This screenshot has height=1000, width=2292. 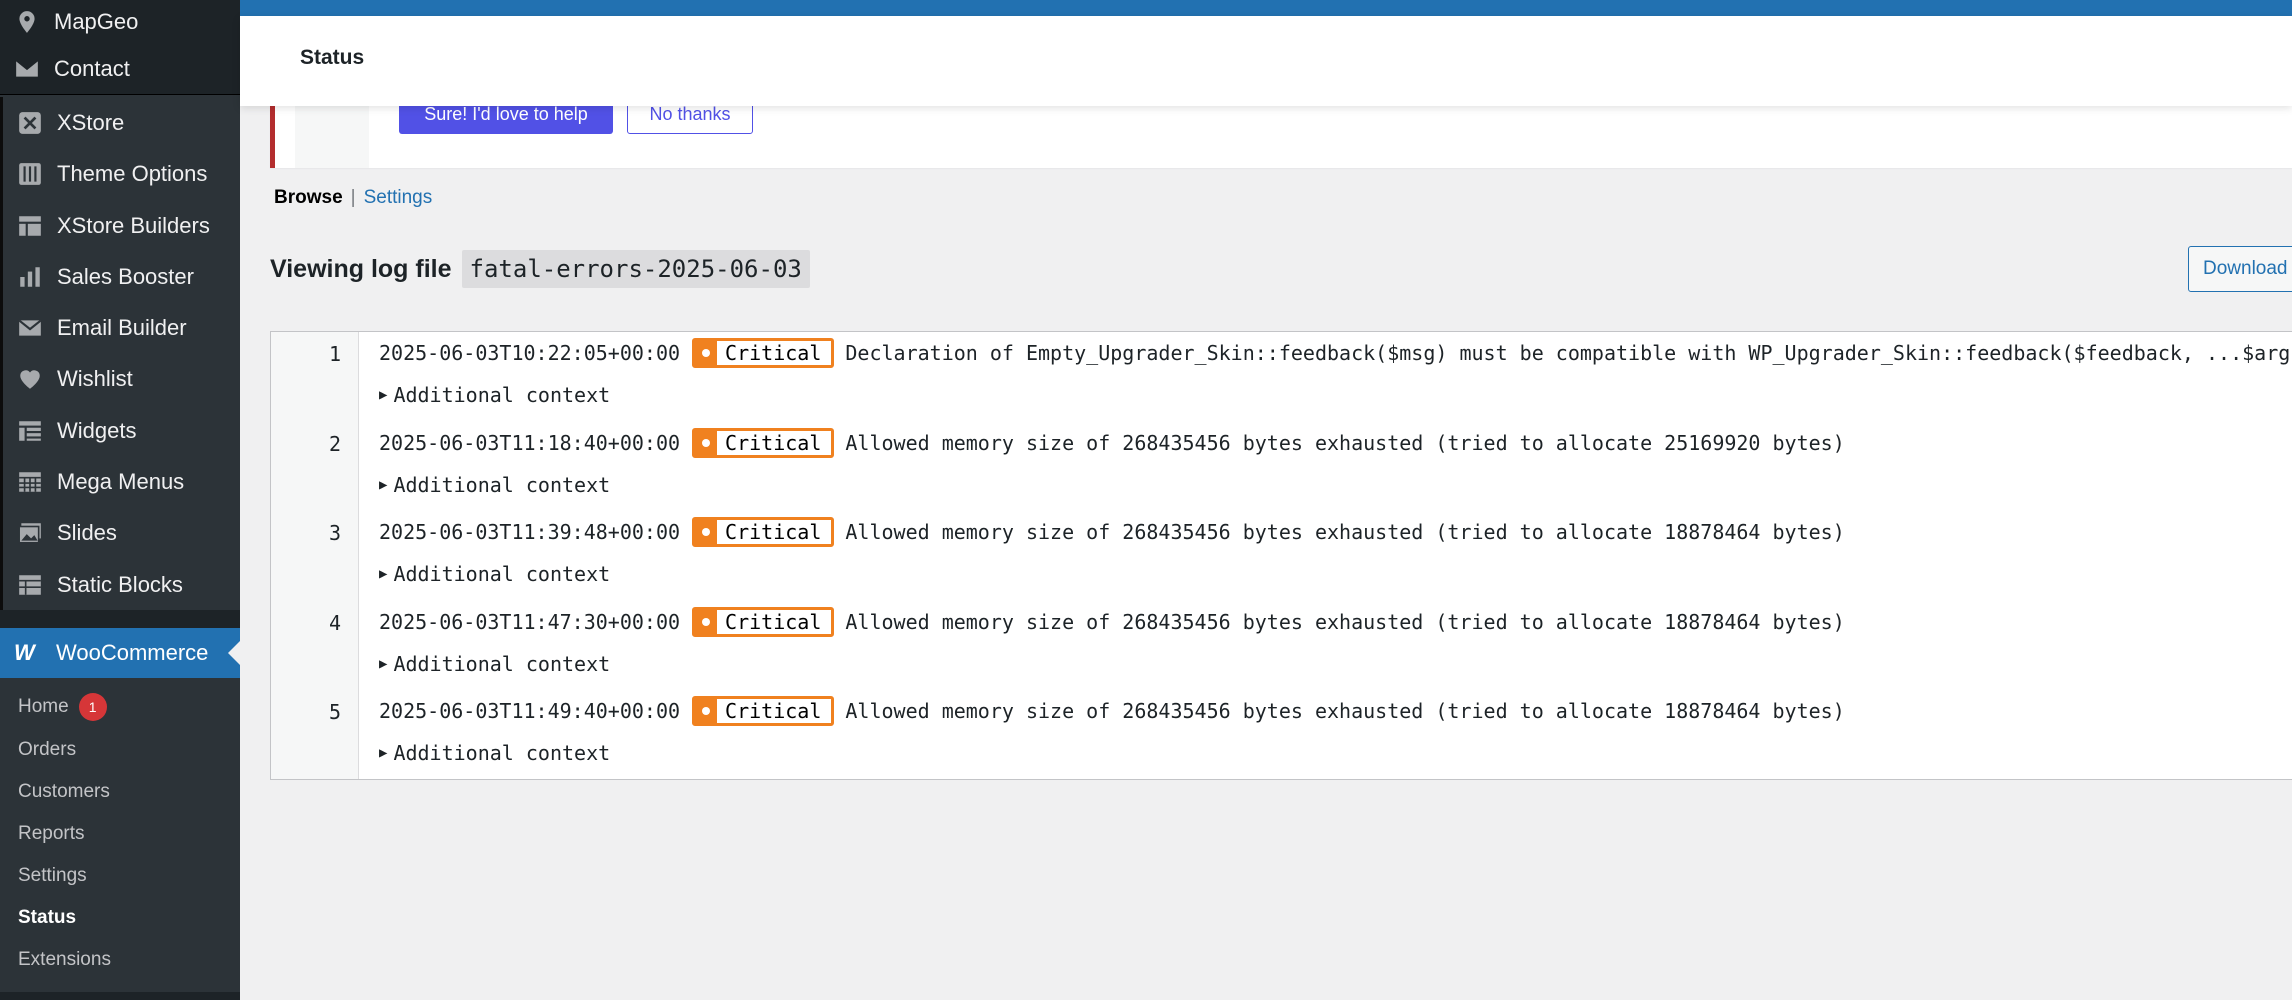 I want to click on nav-settings-link: Settings, so click(x=398, y=197).